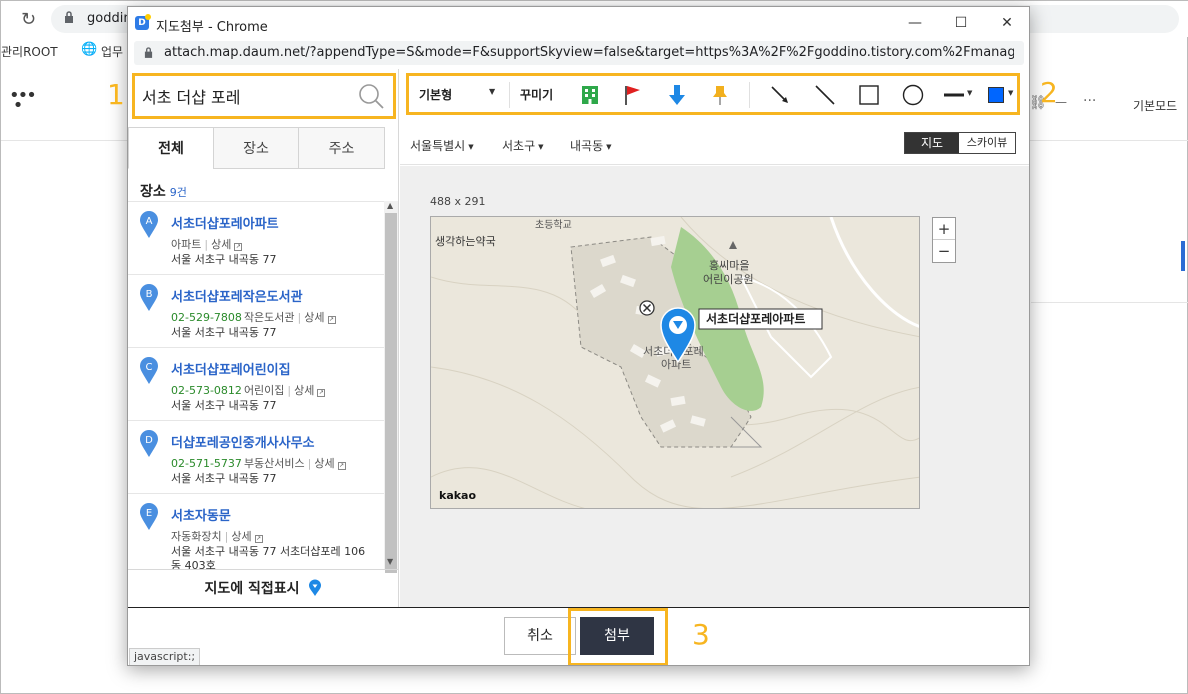  Describe the element at coordinates (315, 587) in the screenshot. I see `location-pin-icon` at that location.